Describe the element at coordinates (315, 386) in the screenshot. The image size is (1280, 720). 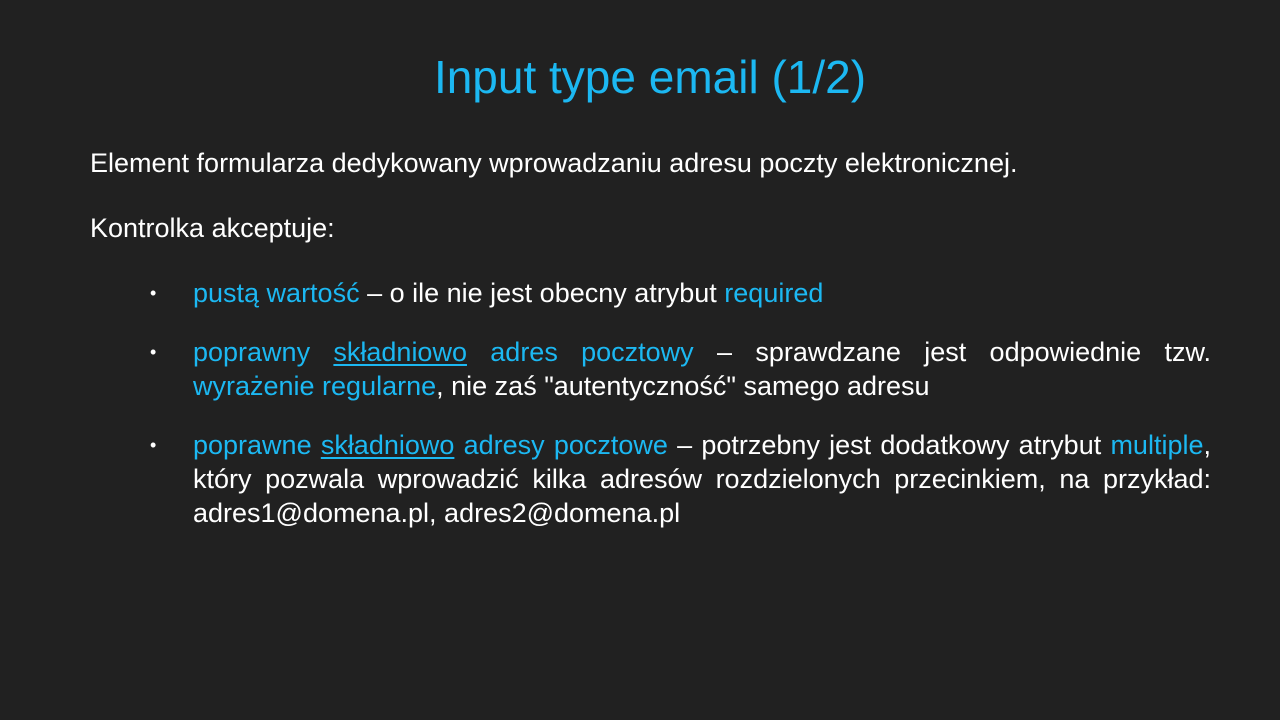
I see `term-regular-expression: wyrażenie regularne` at that location.